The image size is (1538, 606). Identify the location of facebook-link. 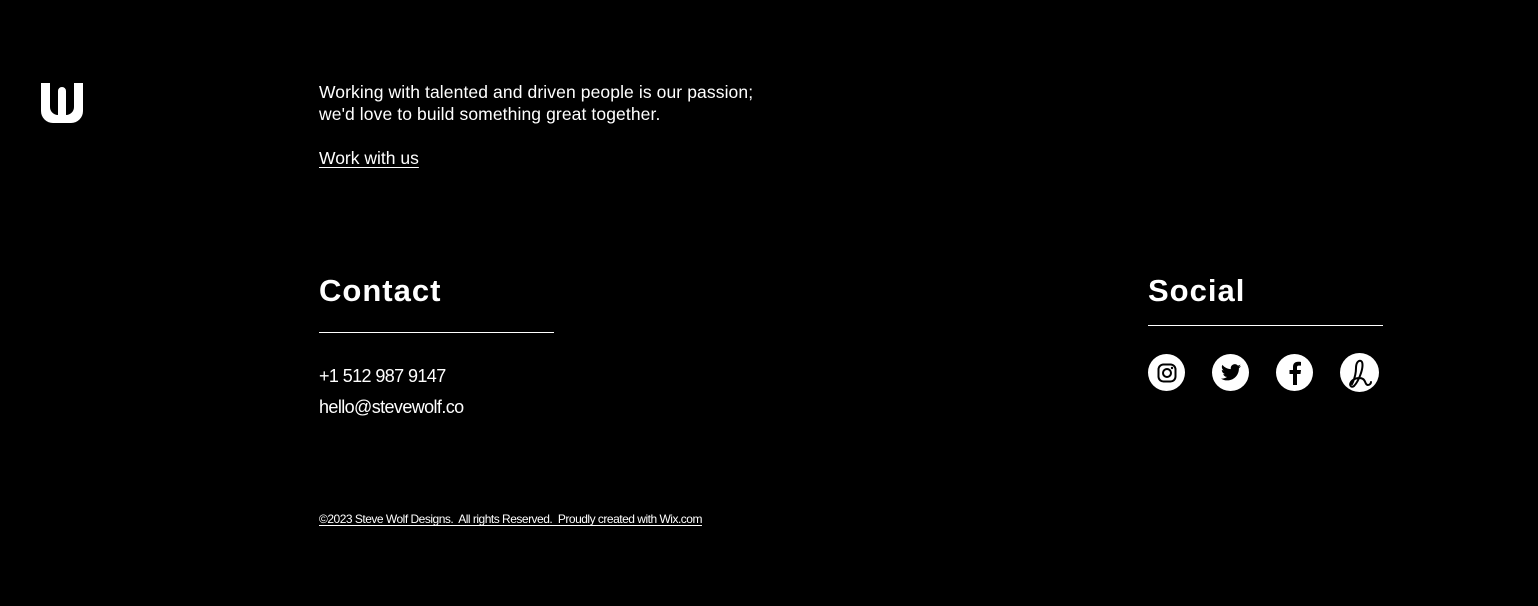
(1294, 372).